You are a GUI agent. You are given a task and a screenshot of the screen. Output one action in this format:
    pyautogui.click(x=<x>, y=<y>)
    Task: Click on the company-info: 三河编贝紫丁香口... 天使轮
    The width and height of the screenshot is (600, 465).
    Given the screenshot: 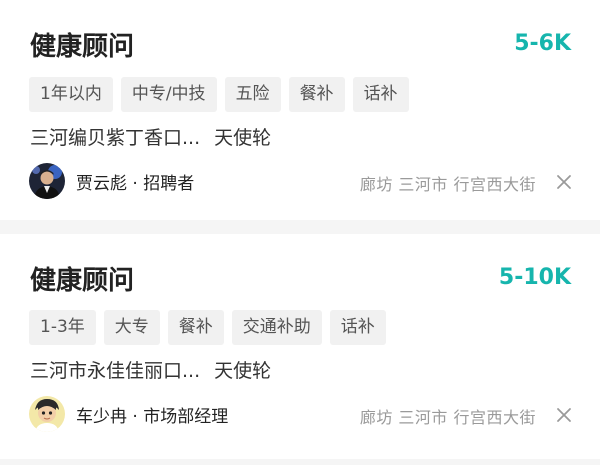 What is the action you would take?
    pyautogui.click(x=150, y=136)
    